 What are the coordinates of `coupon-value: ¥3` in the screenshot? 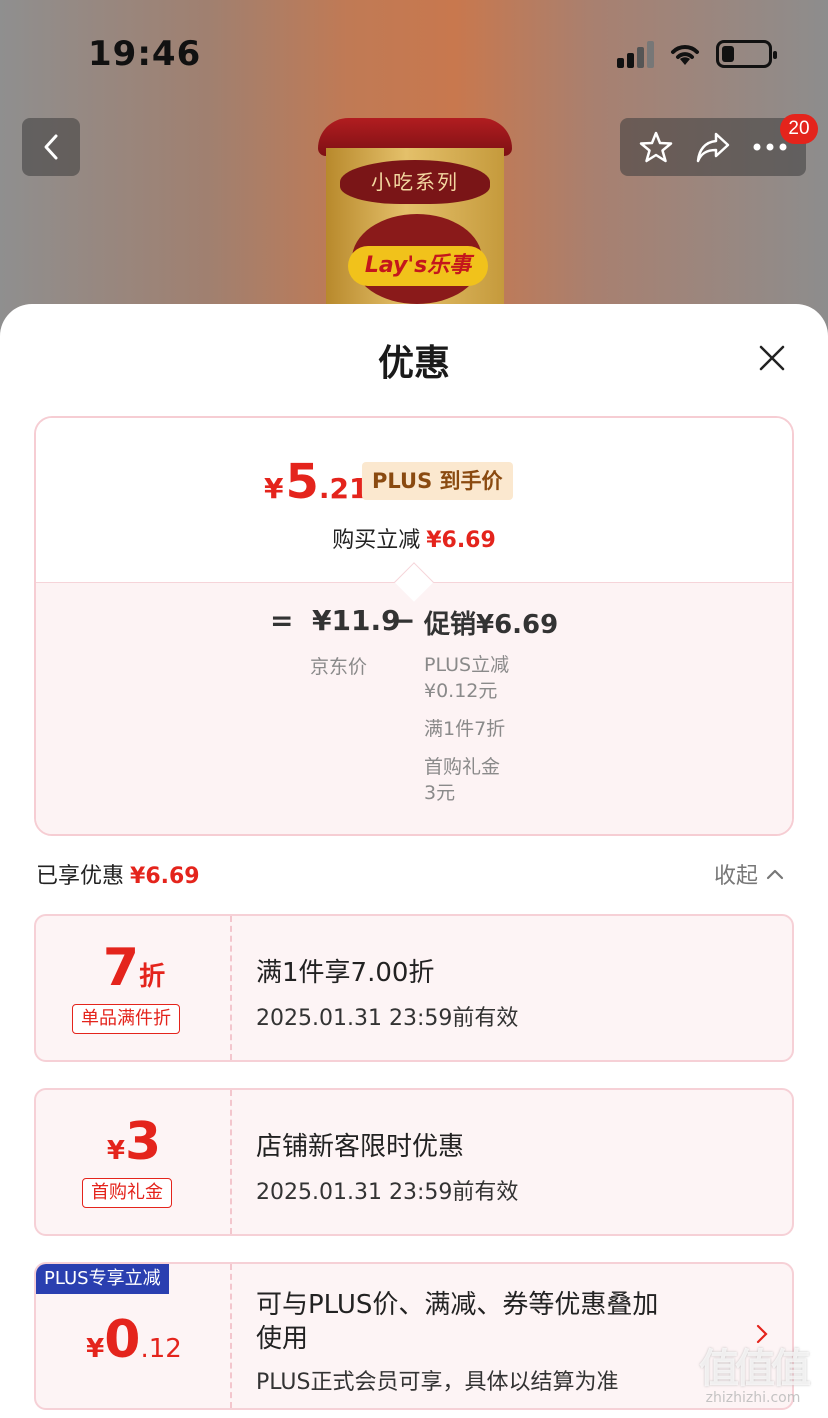 It's located at (134, 1142).